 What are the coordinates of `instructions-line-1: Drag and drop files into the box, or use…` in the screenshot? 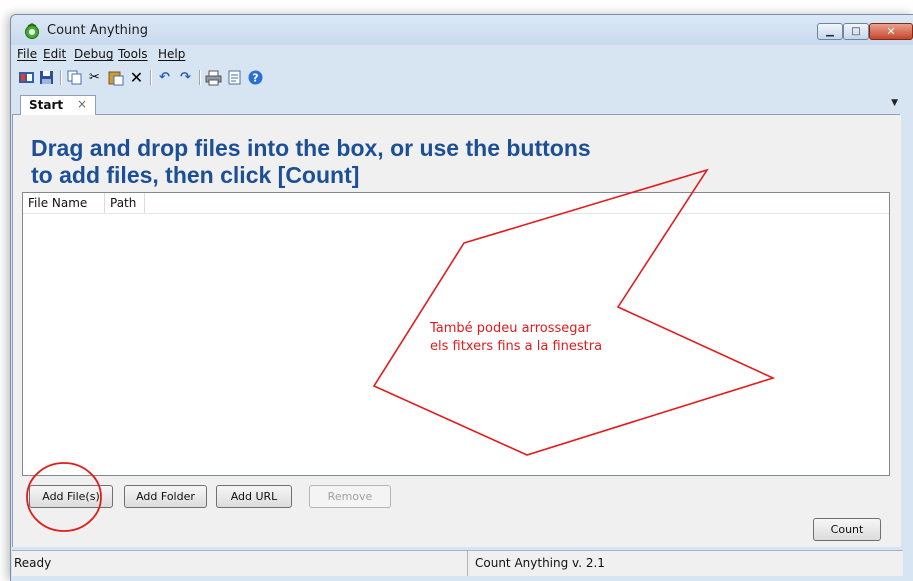 It's located at (311, 148).